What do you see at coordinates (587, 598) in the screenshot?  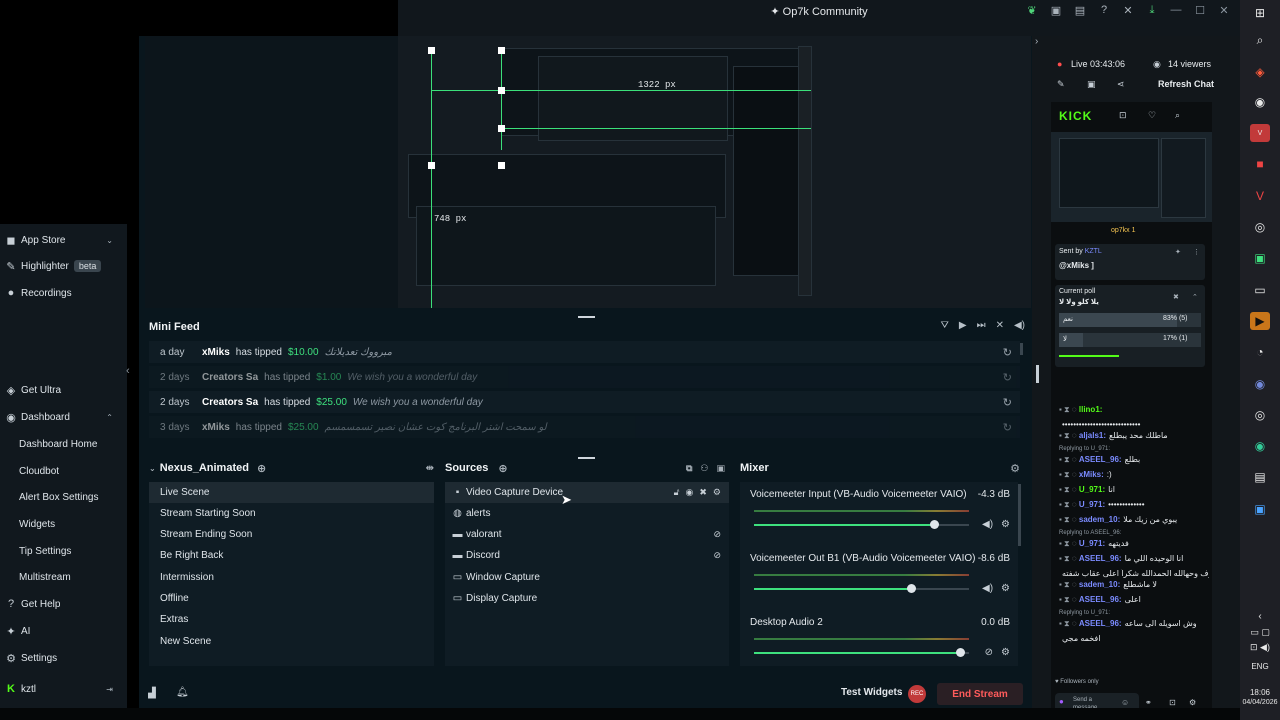 I see `source-item: ▭ Display Capture` at bounding box center [587, 598].